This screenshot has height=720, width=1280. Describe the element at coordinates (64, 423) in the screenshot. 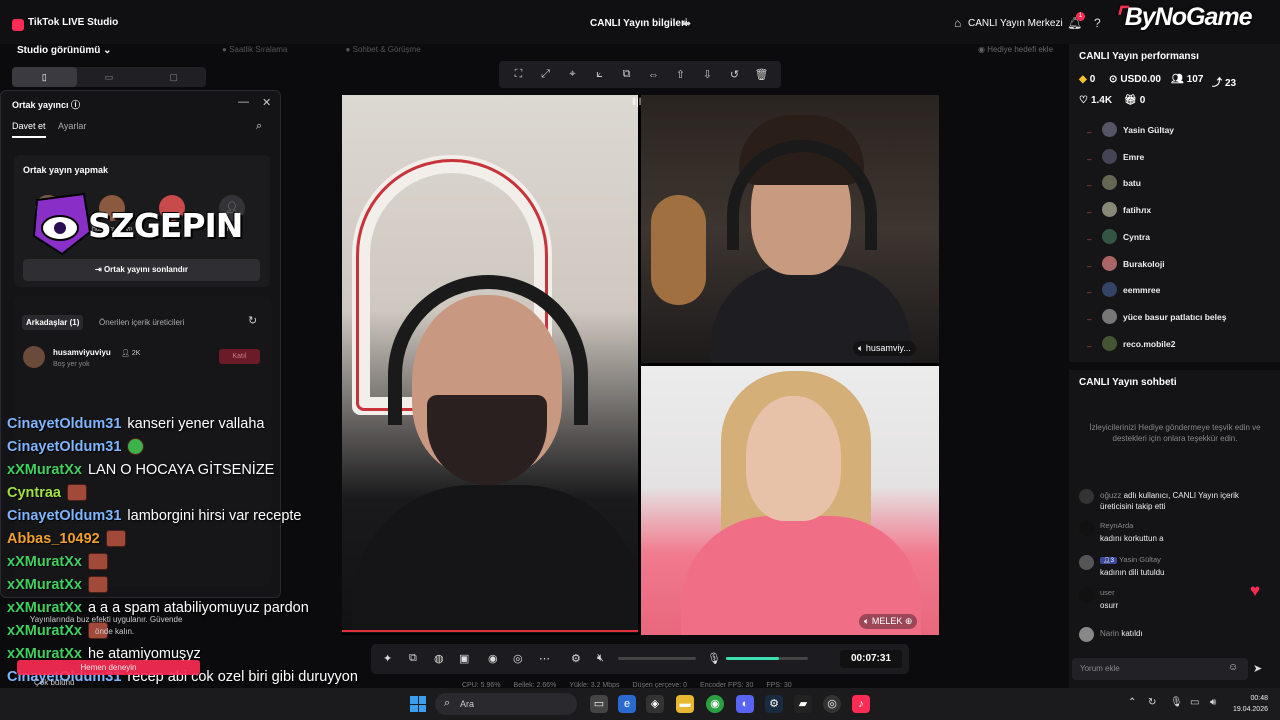

I see `chat-username: CinayetOldum31` at that location.